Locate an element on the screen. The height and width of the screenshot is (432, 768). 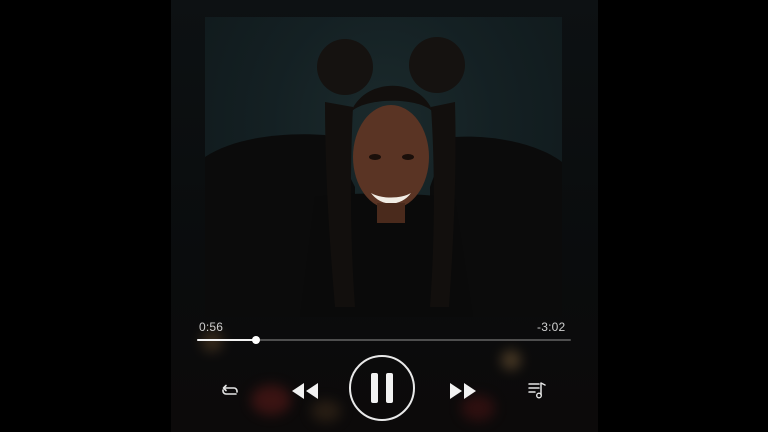
fast-forward-button is located at coordinates (463, 391).